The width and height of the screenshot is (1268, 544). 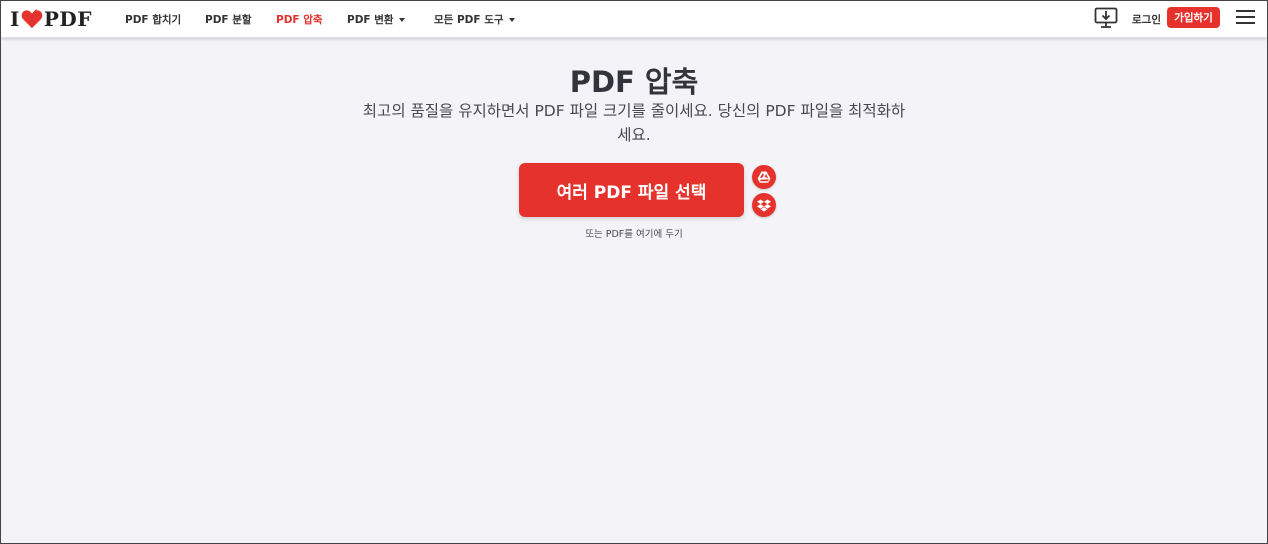 I want to click on nav-merge-label: PDF 합치기, so click(x=153, y=20).